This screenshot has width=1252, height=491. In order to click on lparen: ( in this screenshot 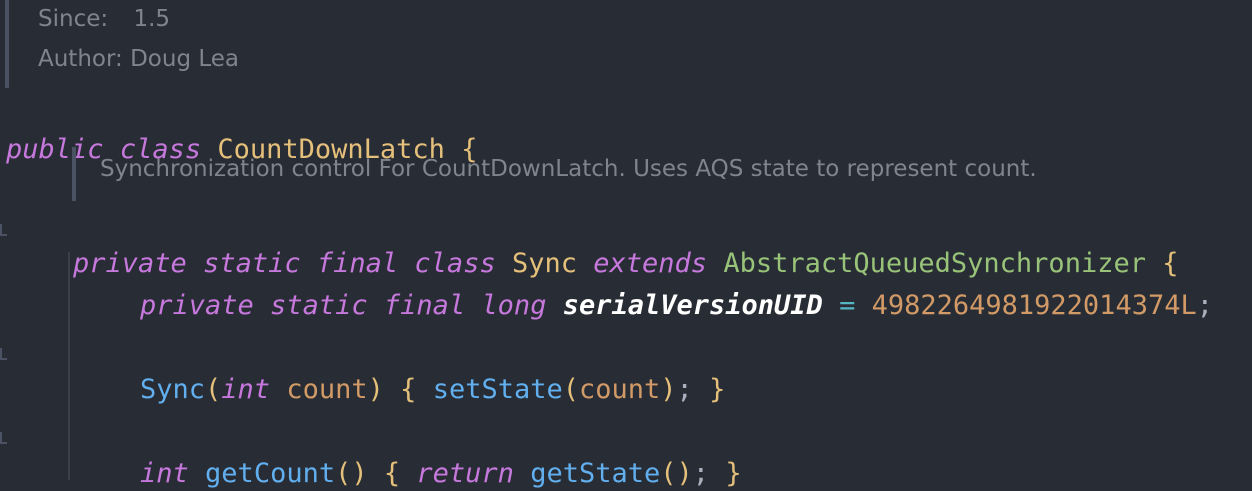, I will do `click(213, 389)`.